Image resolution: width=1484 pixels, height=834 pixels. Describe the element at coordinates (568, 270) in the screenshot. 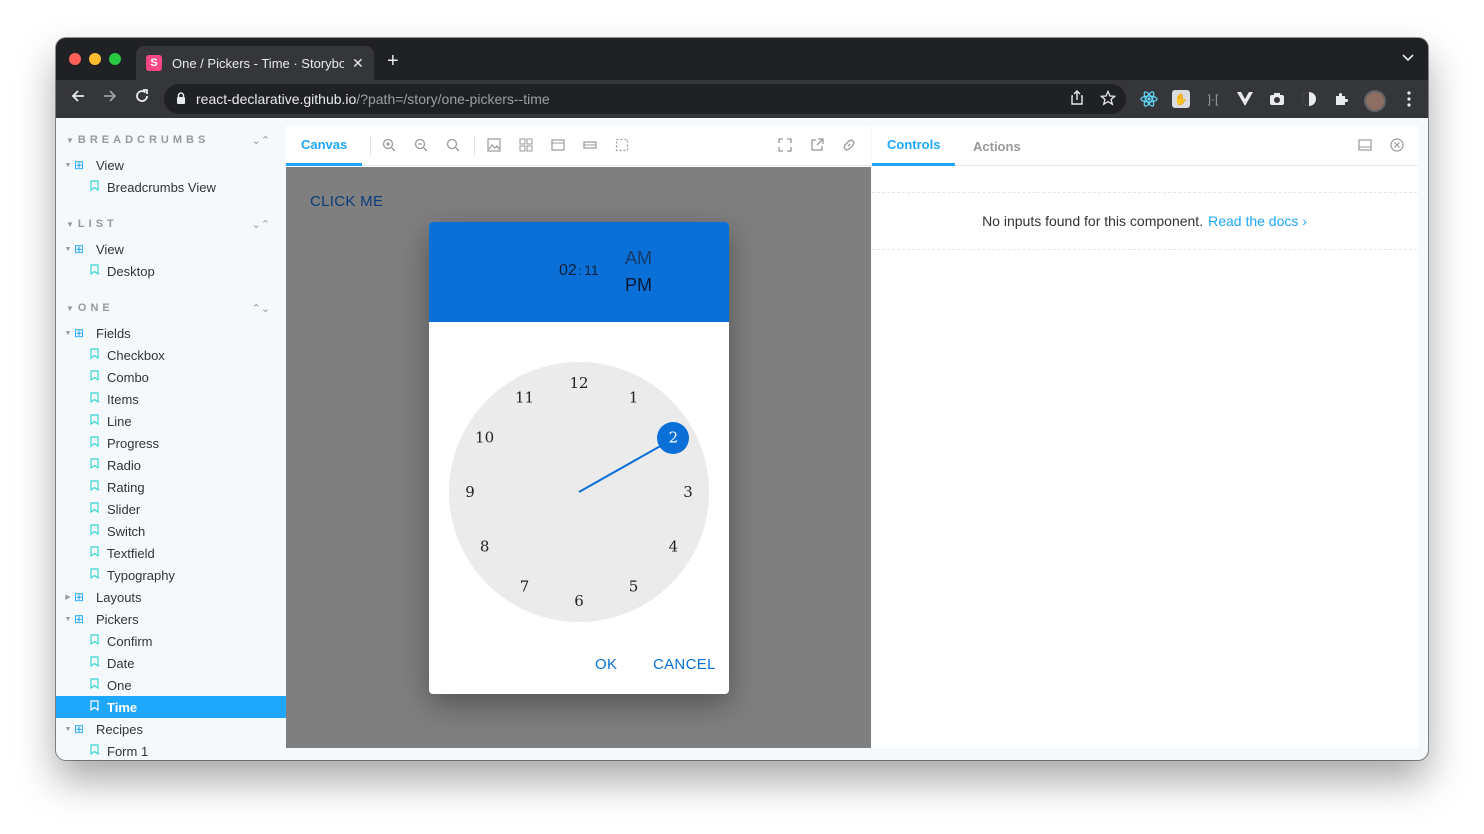

I see `hours-display: 02` at that location.